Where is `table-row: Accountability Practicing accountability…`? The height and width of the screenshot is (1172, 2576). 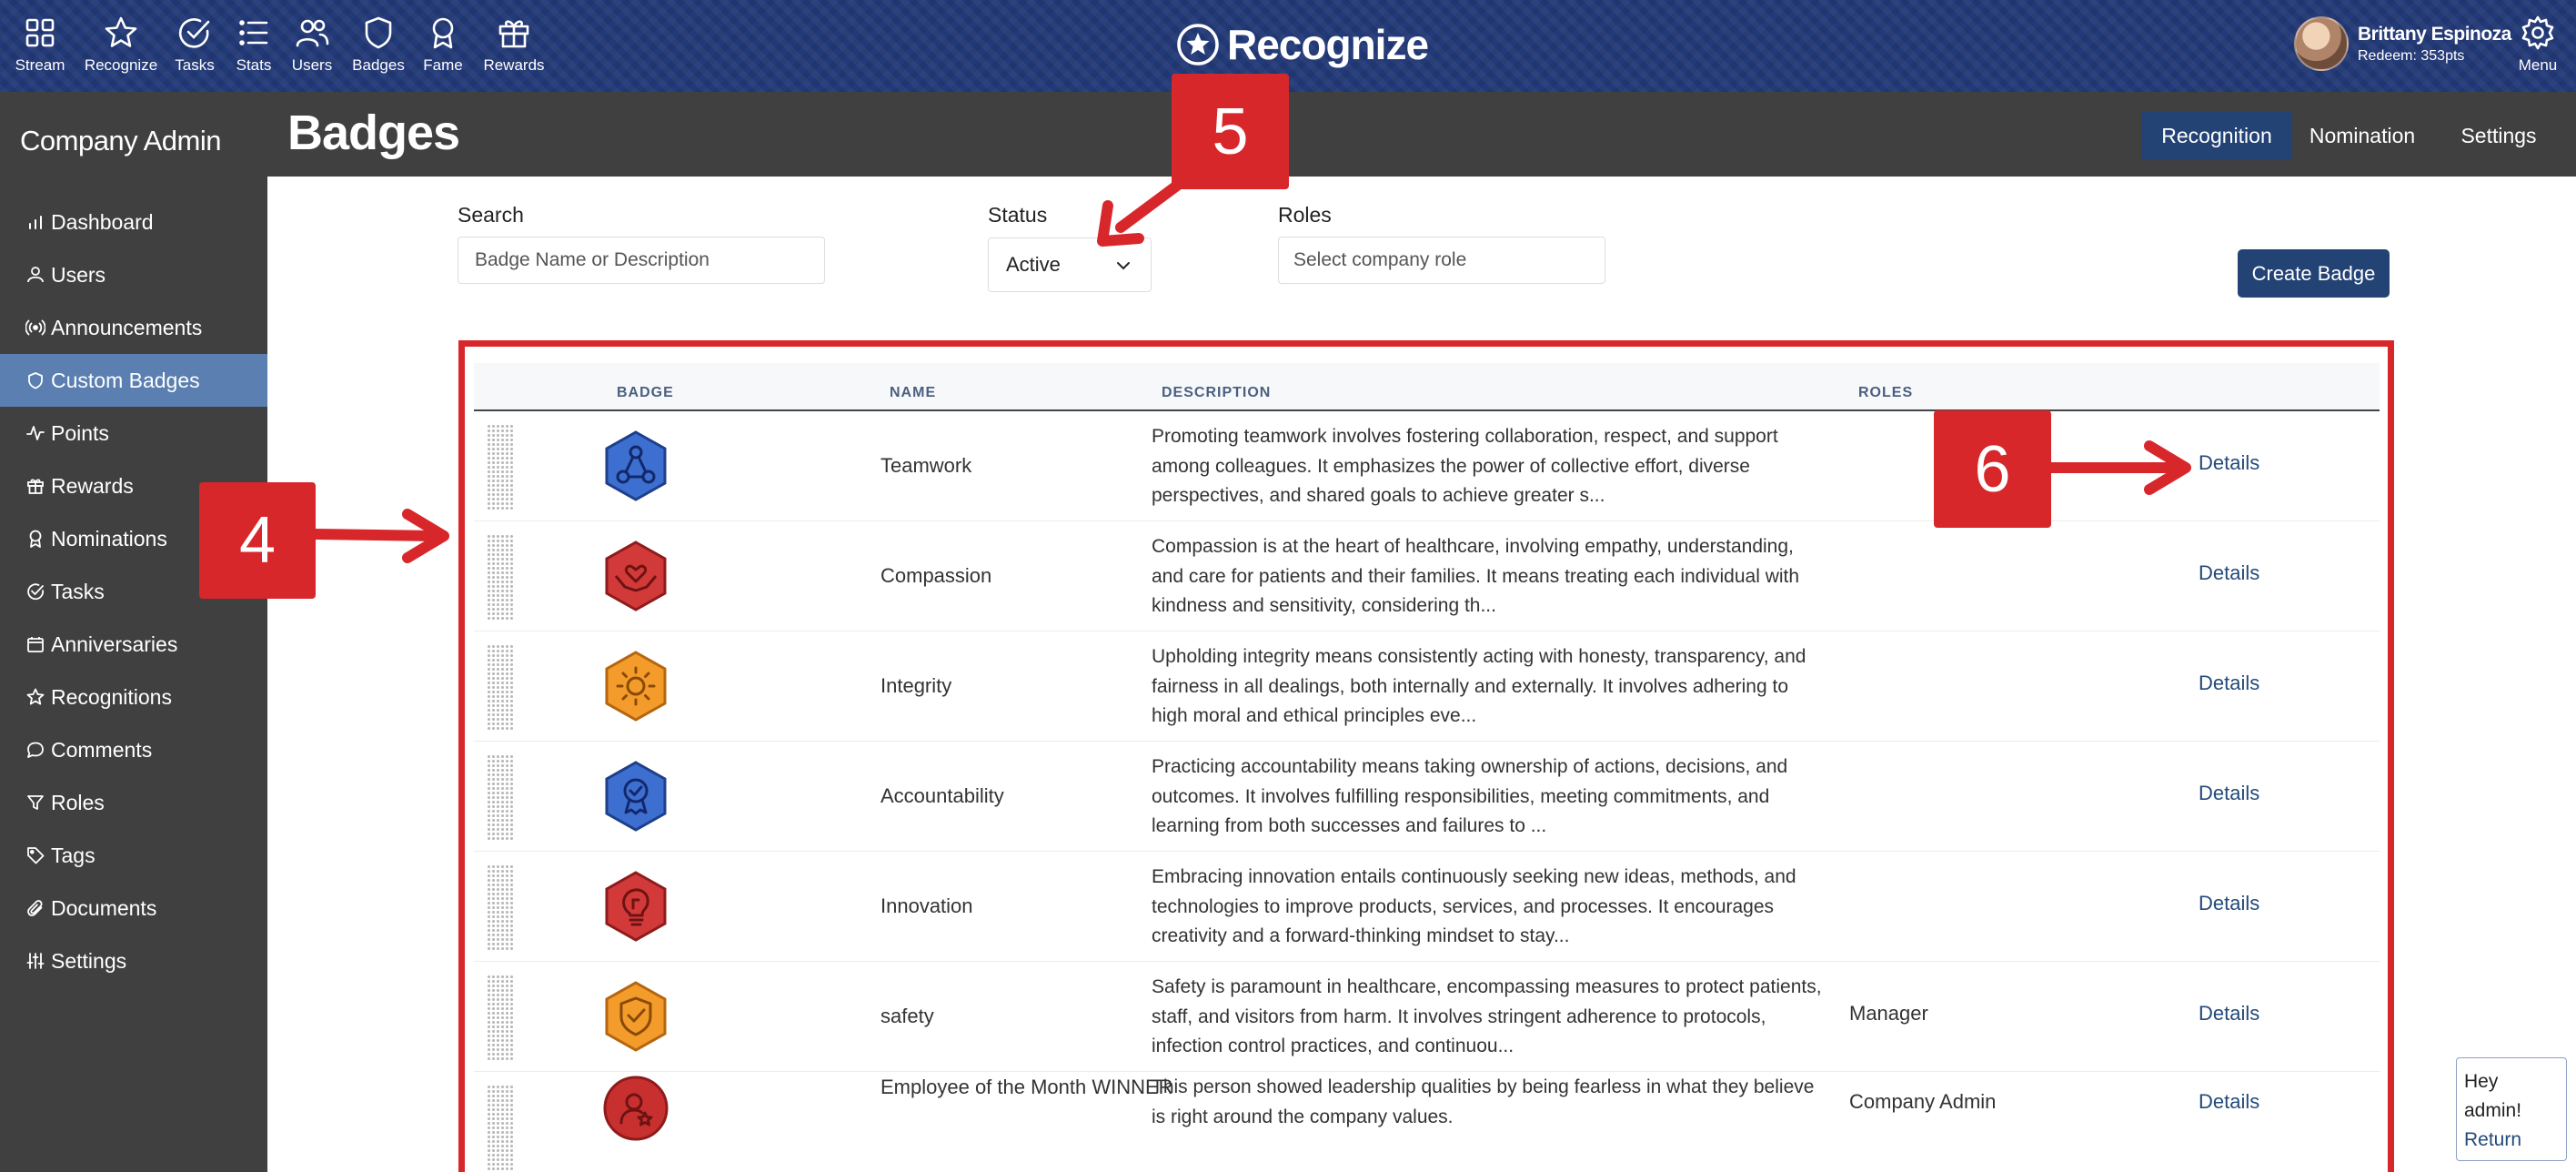
table-row: Accountability Practicing accountability… is located at coordinates (1427, 797).